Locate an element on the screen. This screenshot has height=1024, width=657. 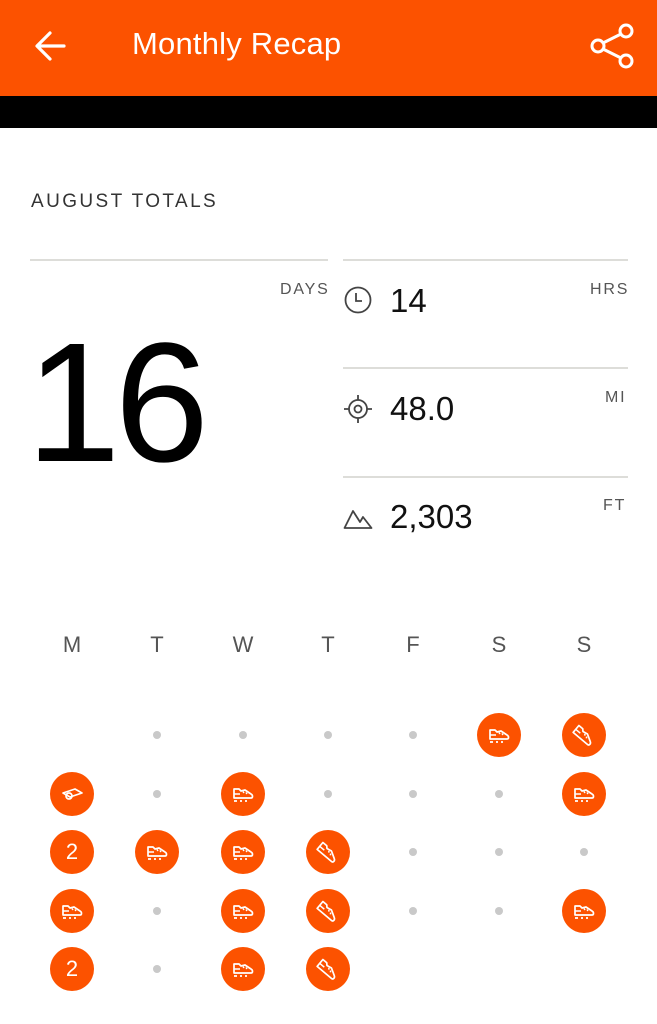
yoga-activity-badge is located at coordinates (72, 794).